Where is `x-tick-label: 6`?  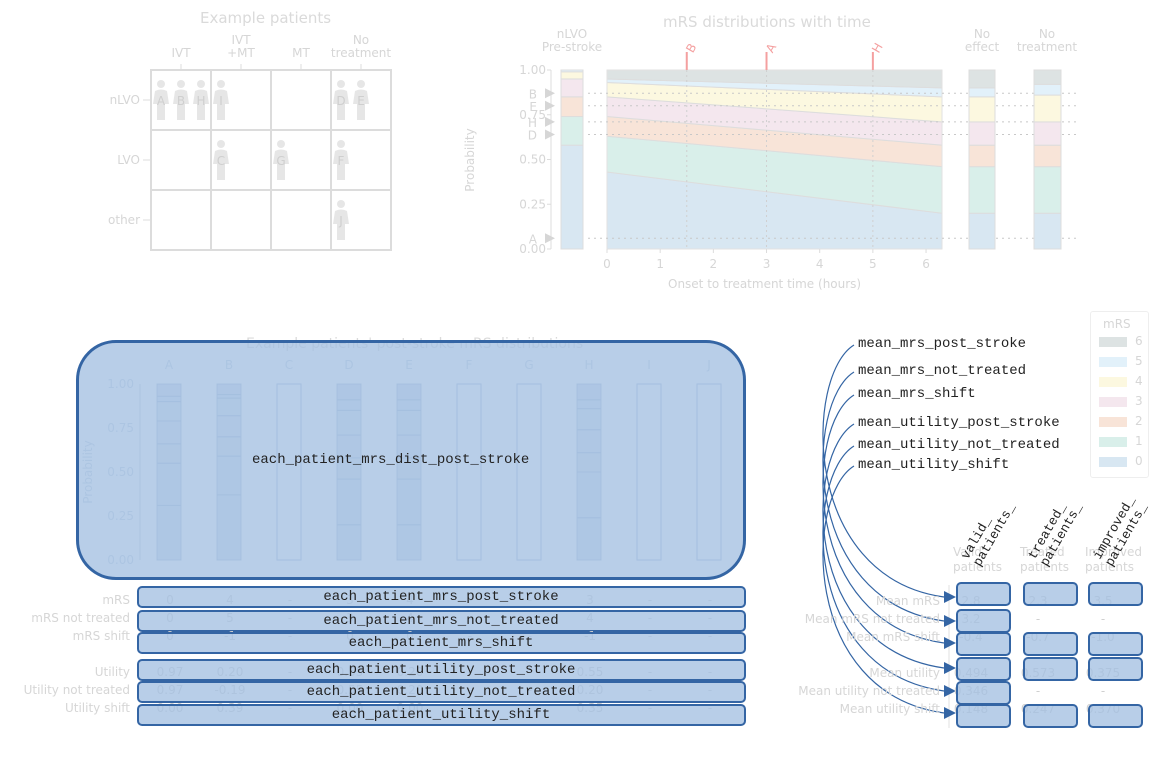 x-tick-label: 6 is located at coordinates (926, 264).